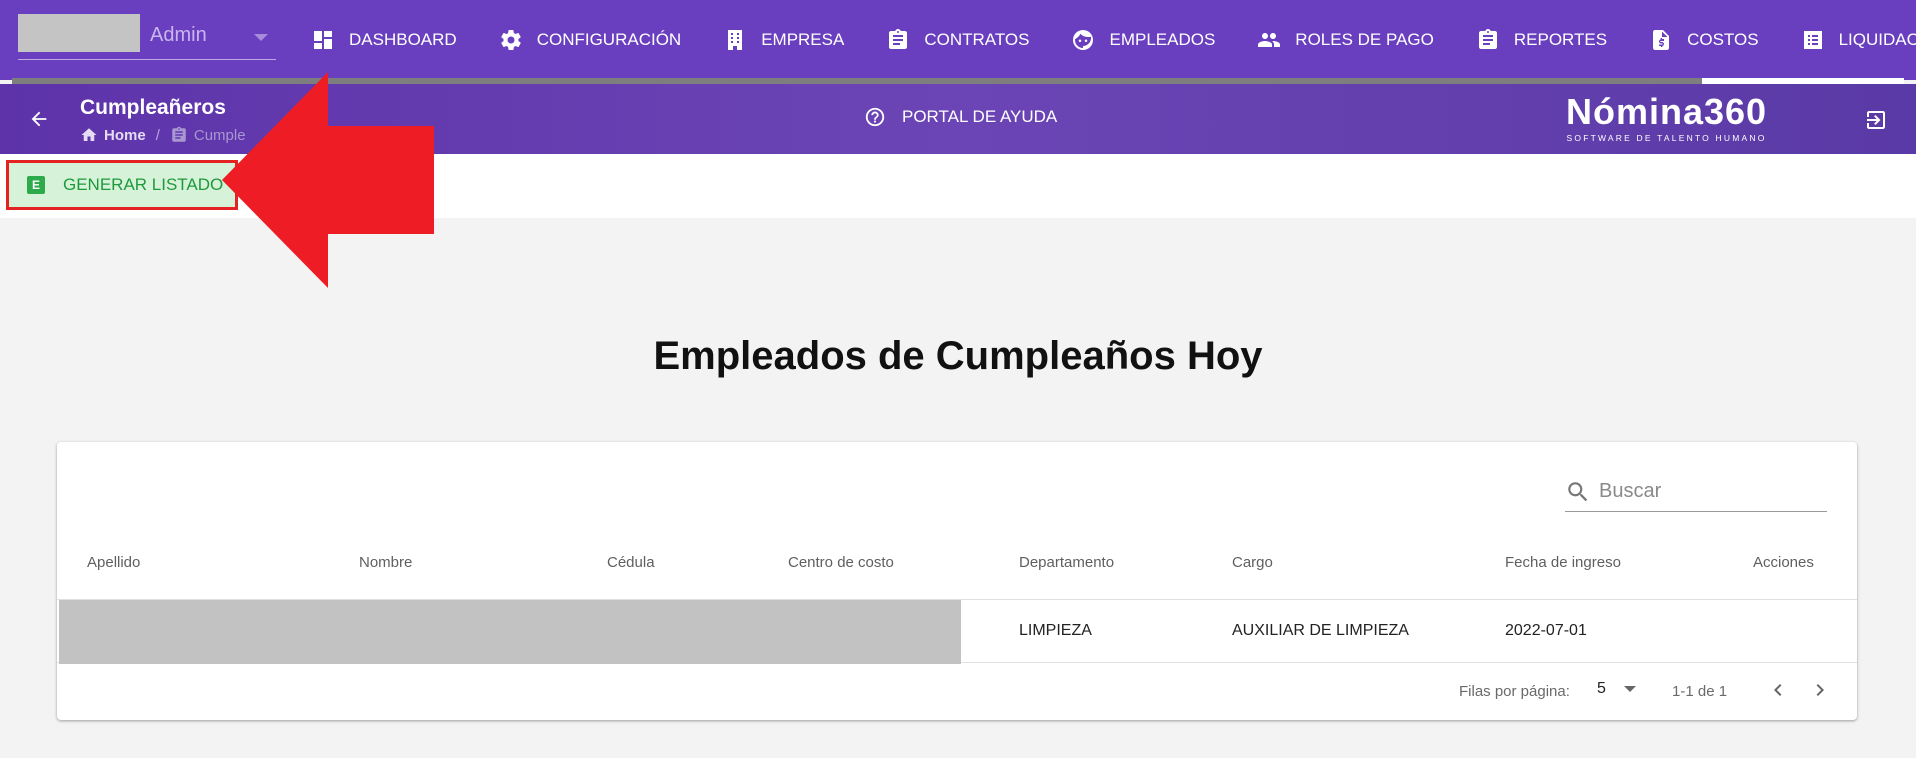 This screenshot has width=1916, height=758. Describe the element at coordinates (1083, 40) in the screenshot. I see `face-icon` at that location.